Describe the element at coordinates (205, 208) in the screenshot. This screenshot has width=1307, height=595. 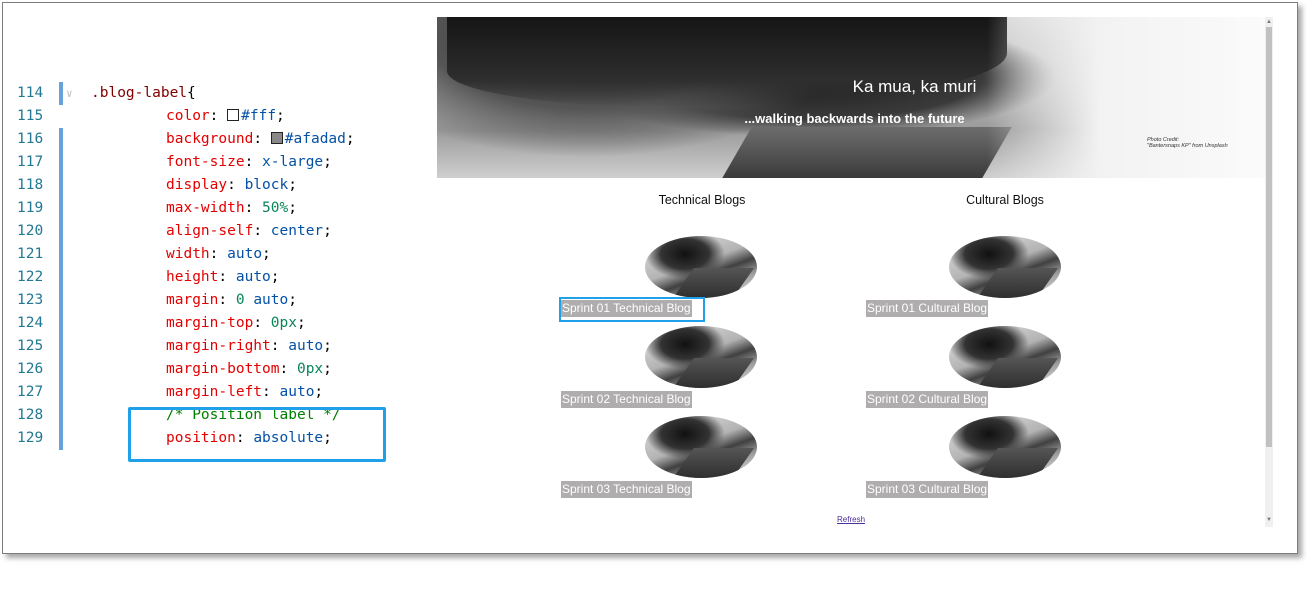
I see `code-token: max-width` at that location.